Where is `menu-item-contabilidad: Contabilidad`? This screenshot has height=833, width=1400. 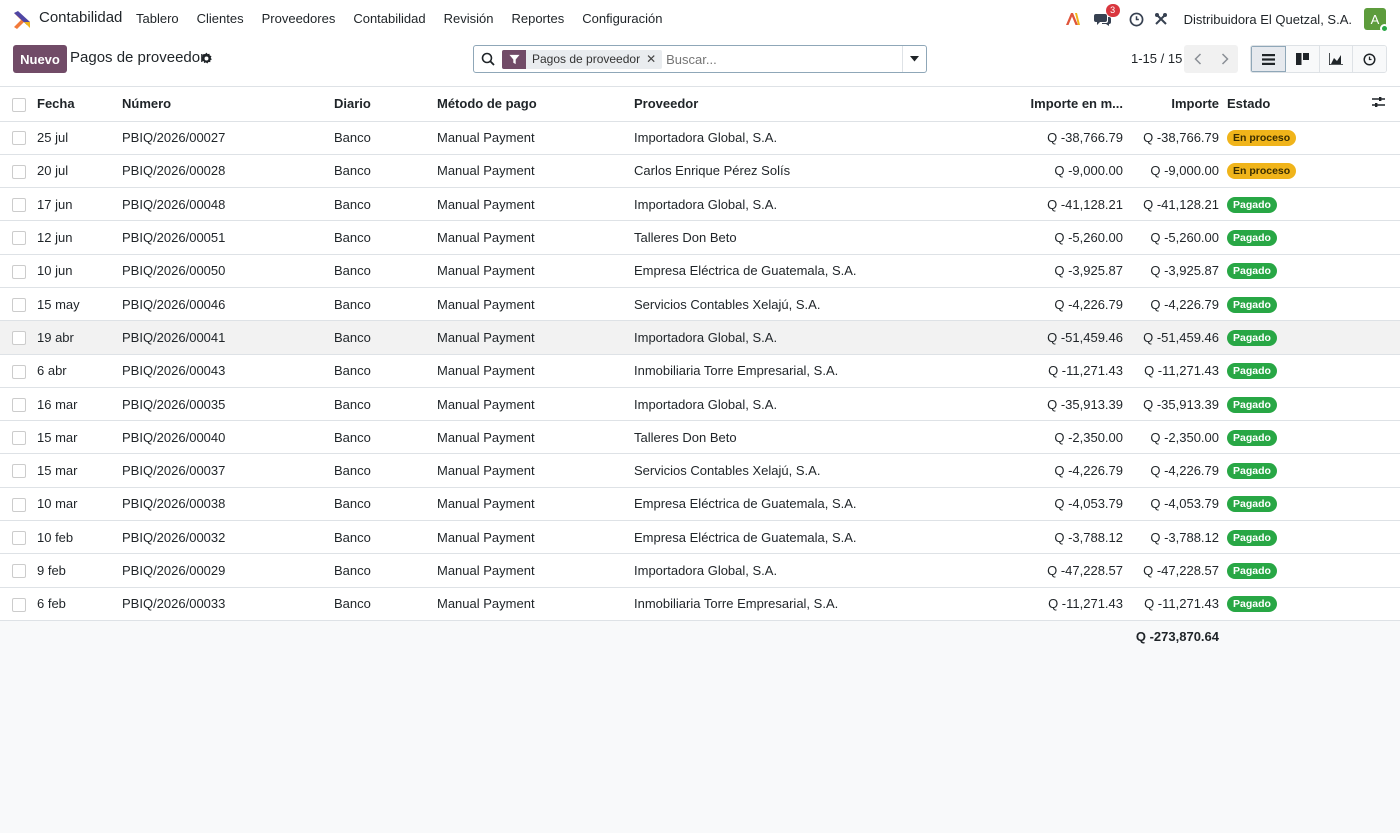
menu-item-contabilidad: Contabilidad is located at coordinates (389, 18).